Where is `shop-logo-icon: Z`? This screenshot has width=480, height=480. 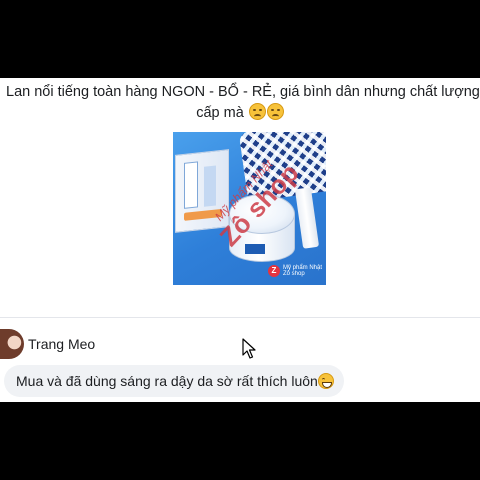 shop-logo-icon: Z is located at coordinates (273, 271).